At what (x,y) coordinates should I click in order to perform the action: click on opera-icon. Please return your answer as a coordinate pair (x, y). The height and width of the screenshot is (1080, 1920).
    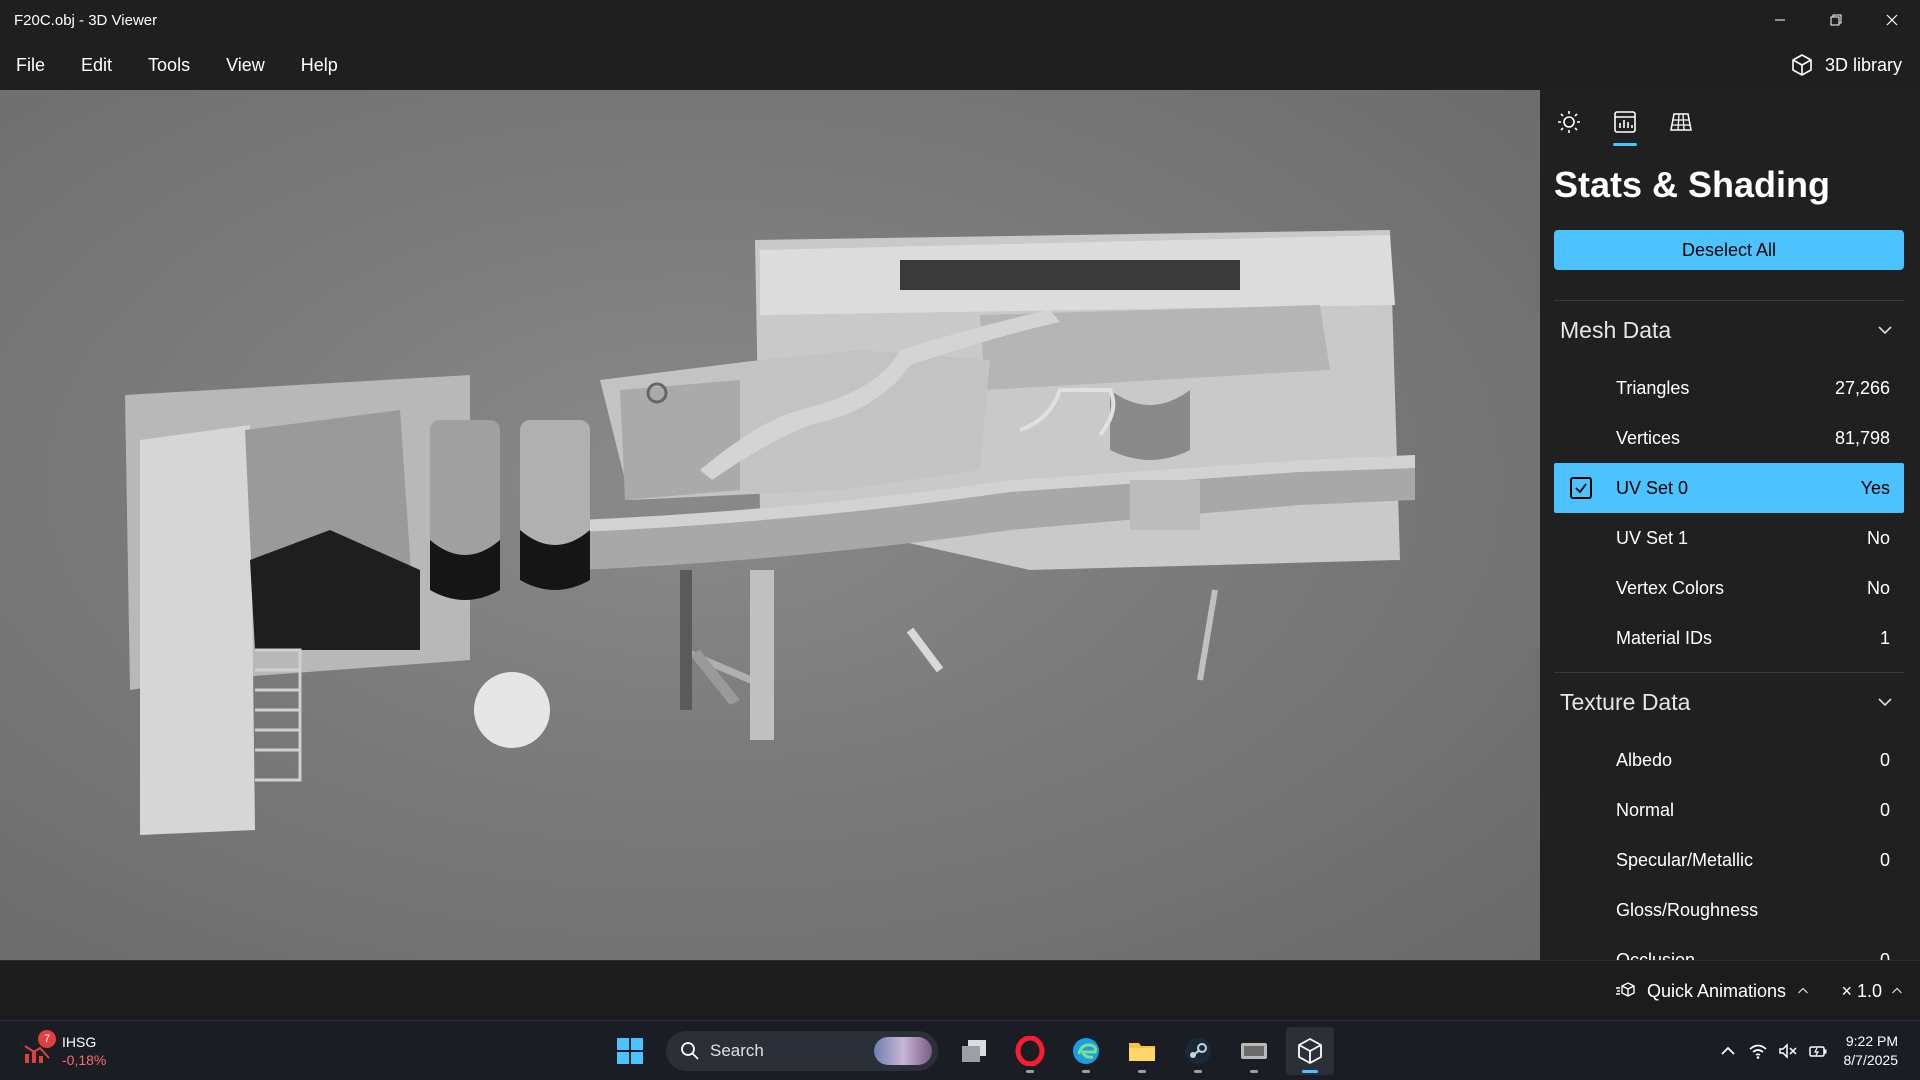
    Looking at the image, I should click on (1030, 1051).